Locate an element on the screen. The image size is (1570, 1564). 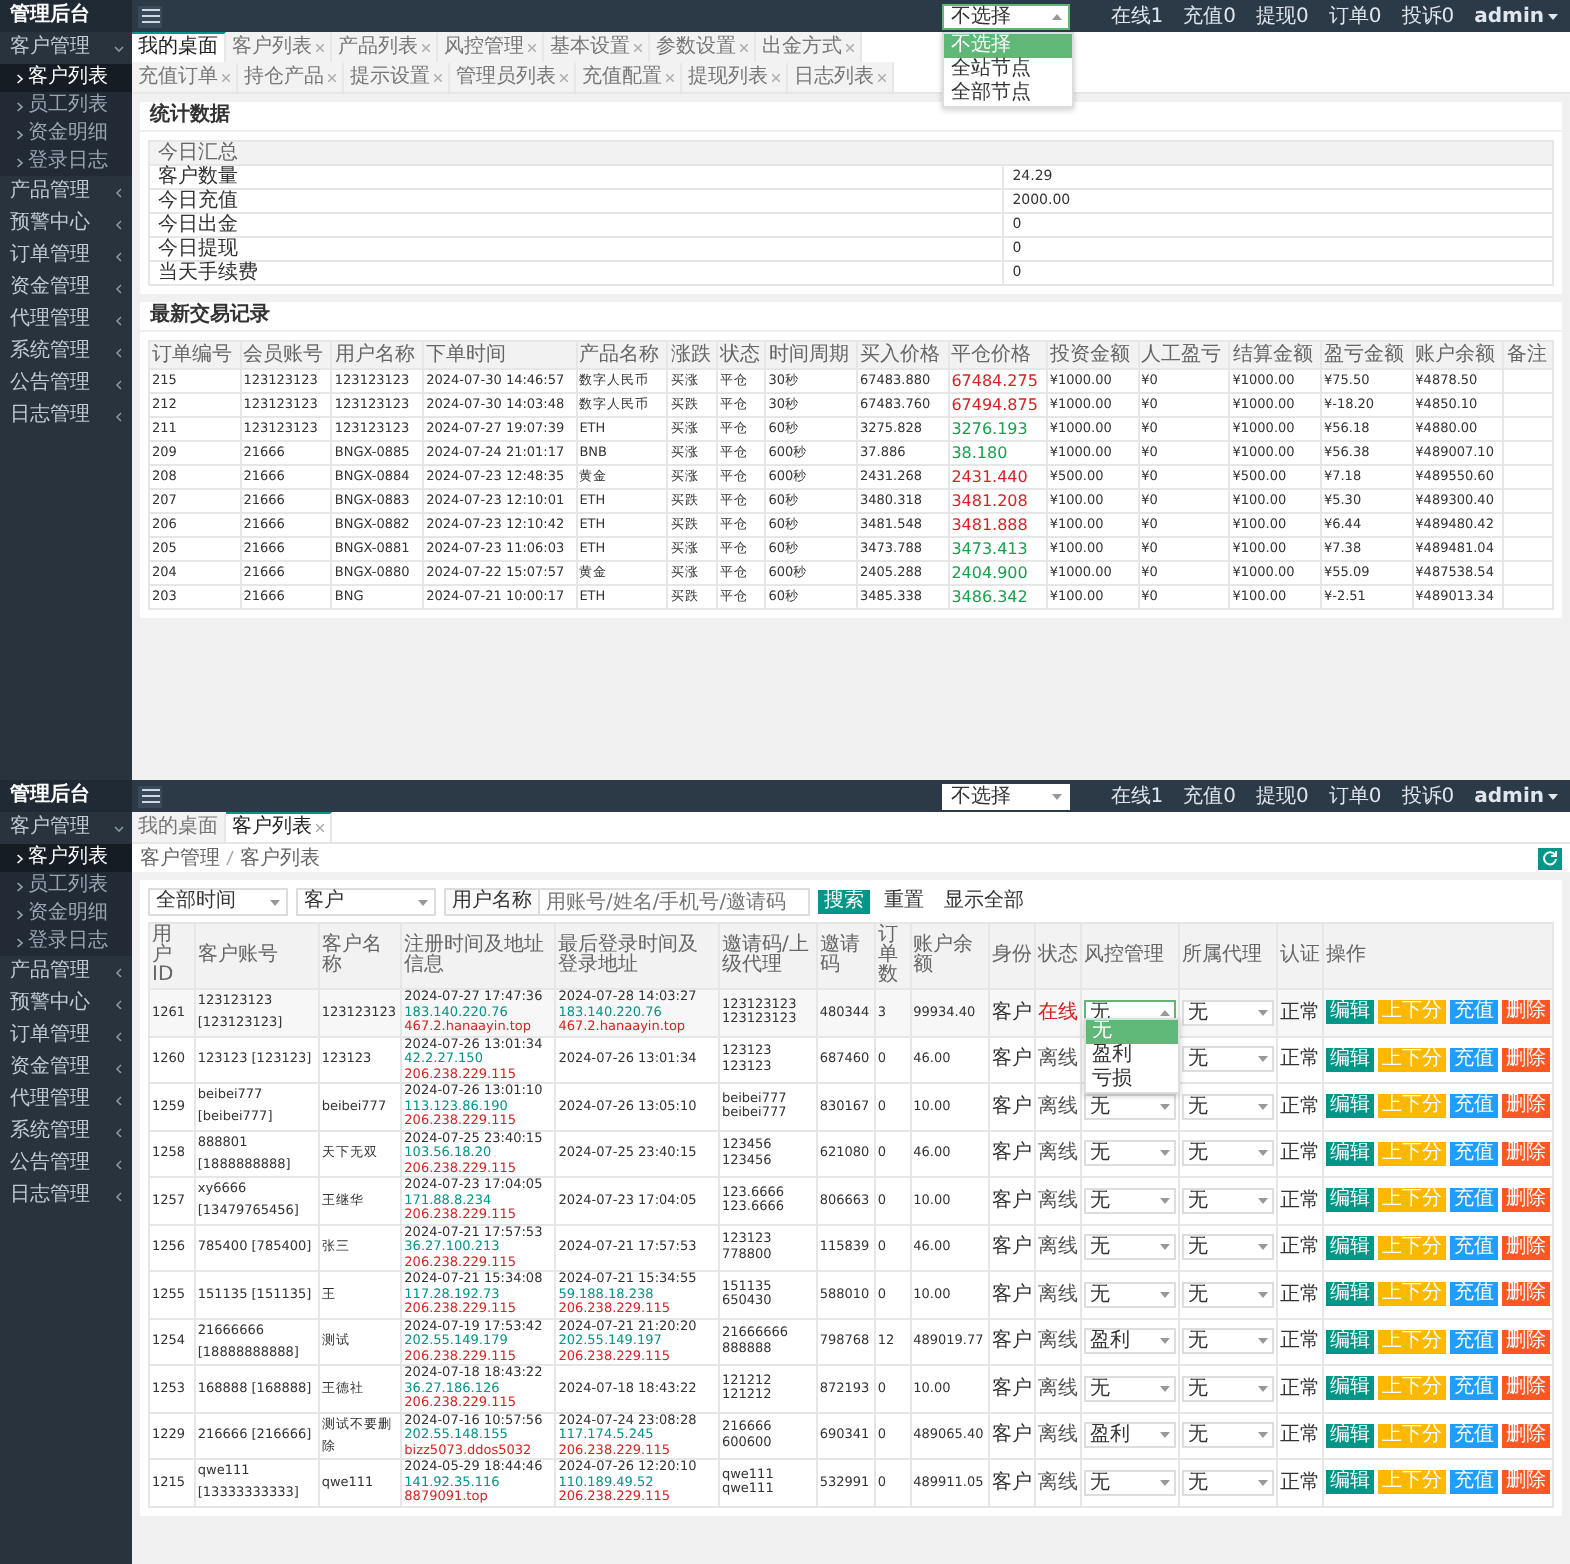
tab: 参数设置 is located at coordinates (703, 47).